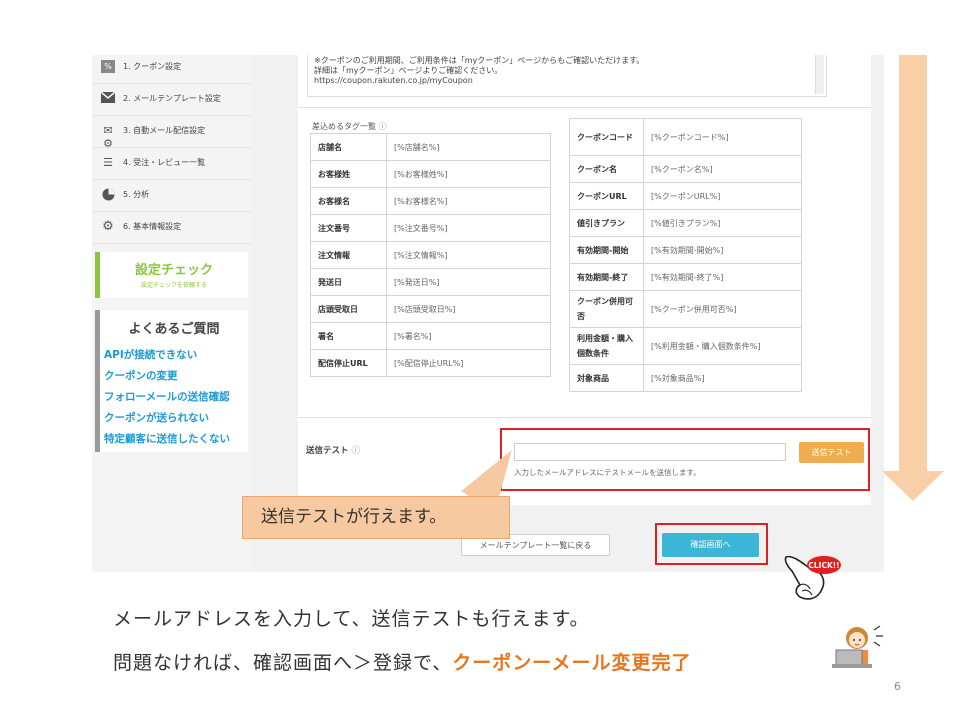 This screenshot has width=960, height=720. What do you see at coordinates (468, 147) in the screenshot?
I see `tag-code: [%店舗名%]` at bounding box center [468, 147].